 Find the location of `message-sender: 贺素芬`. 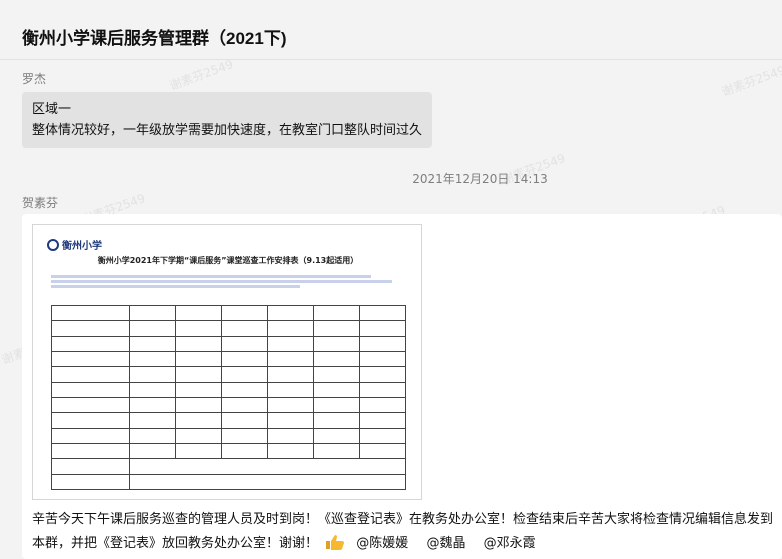

message-sender: 贺素芬 is located at coordinates (40, 202).